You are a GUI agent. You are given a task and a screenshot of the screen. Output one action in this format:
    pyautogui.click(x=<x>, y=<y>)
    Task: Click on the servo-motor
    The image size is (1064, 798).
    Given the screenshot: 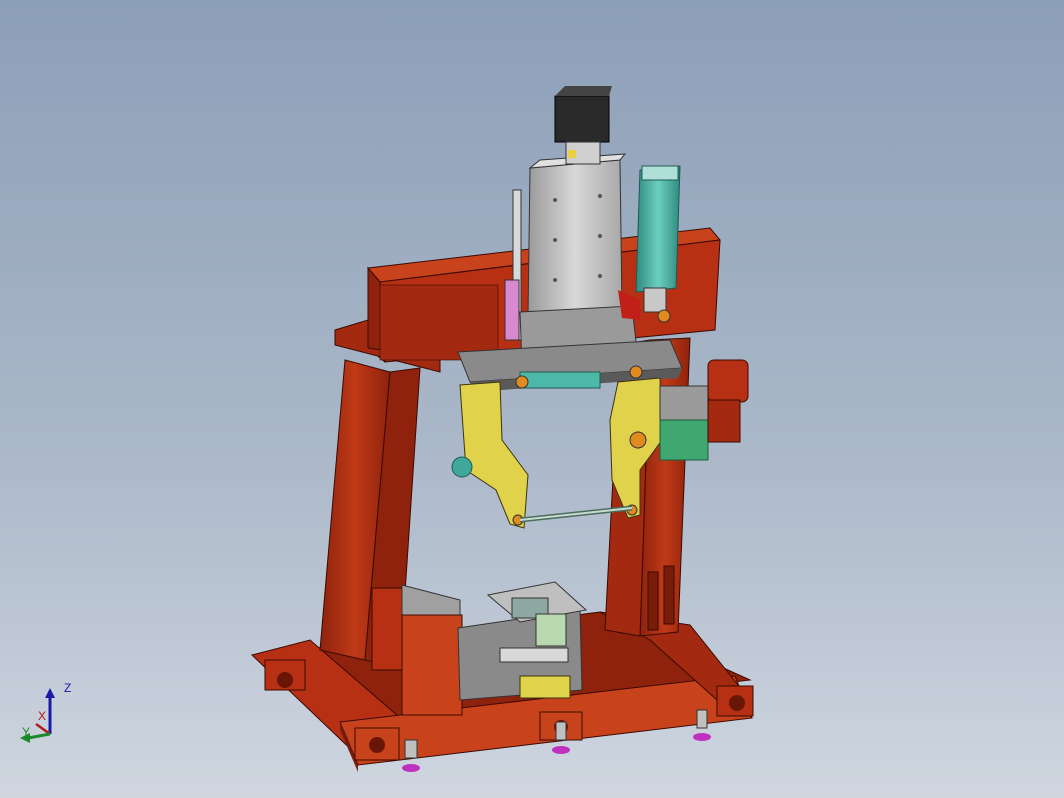 What is the action you would take?
    pyautogui.click(x=583, y=125)
    